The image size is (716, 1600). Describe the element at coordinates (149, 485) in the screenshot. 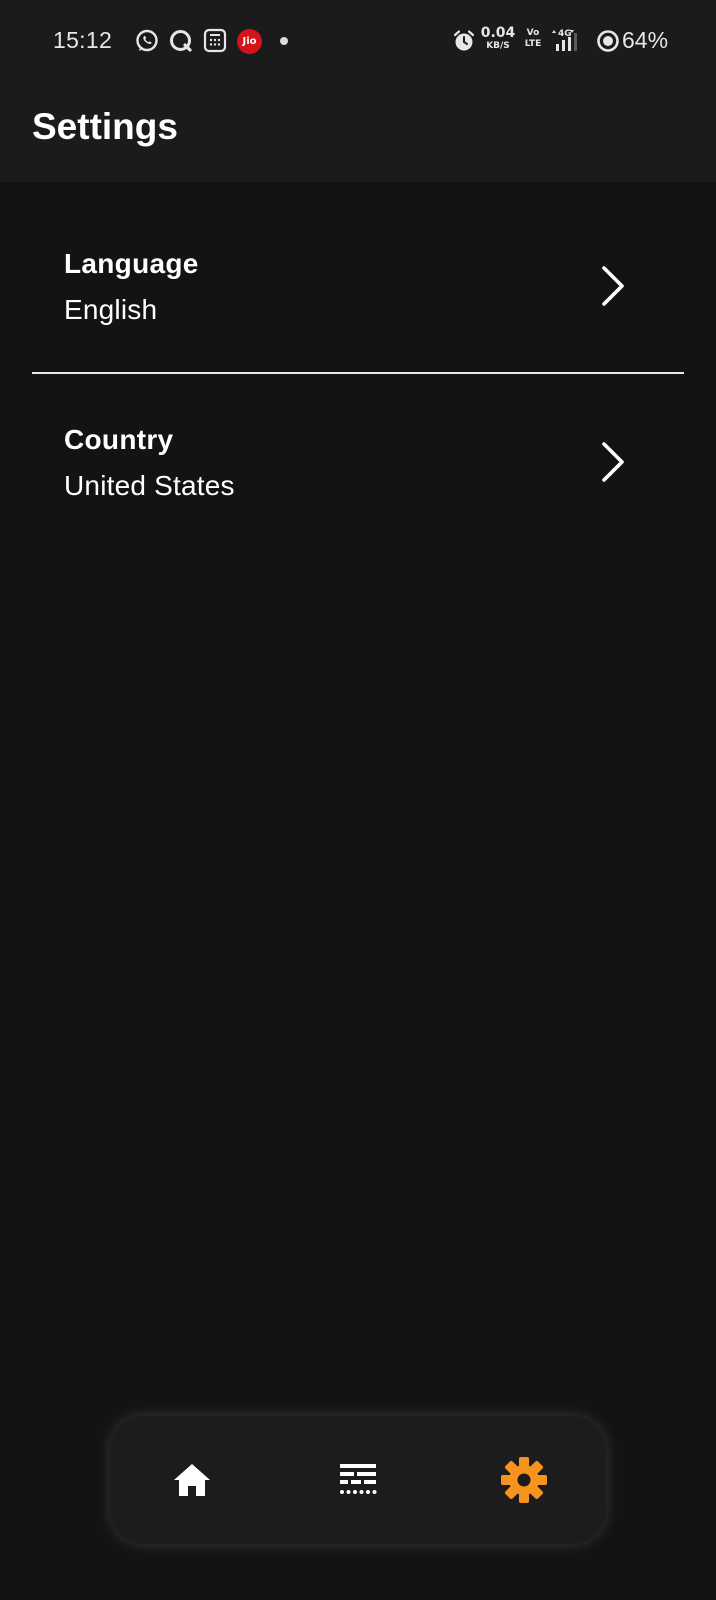

I see `country-value: United States` at that location.